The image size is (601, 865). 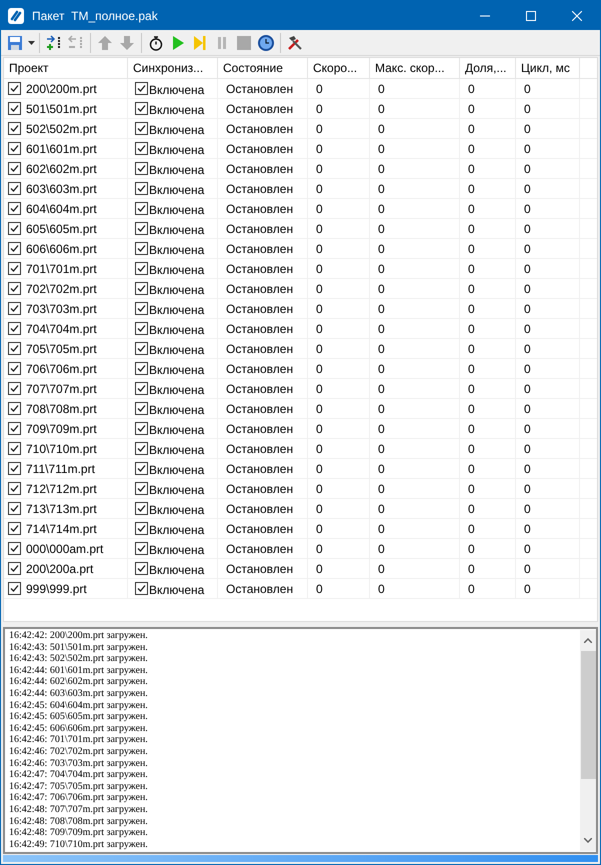 What do you see at coordinates (78, 659) in the screenshot?
I see `log-line: 16:42:43: 502\502m.prt загружен.` at bounding box center [78, 659].